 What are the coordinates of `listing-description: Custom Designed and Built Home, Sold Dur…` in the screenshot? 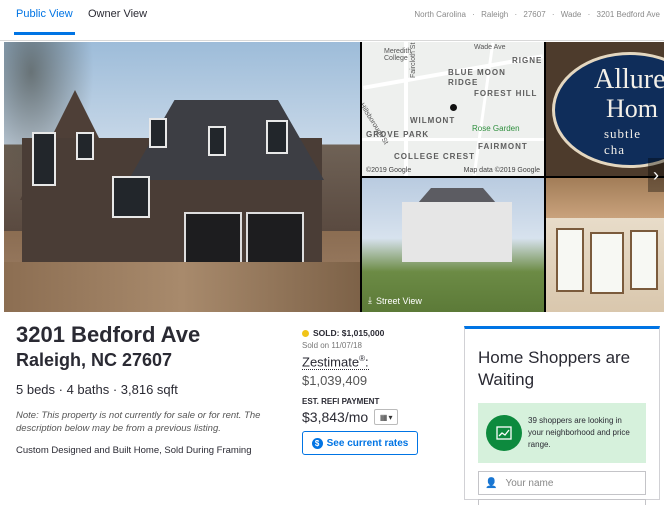 It's located at (134, 450).